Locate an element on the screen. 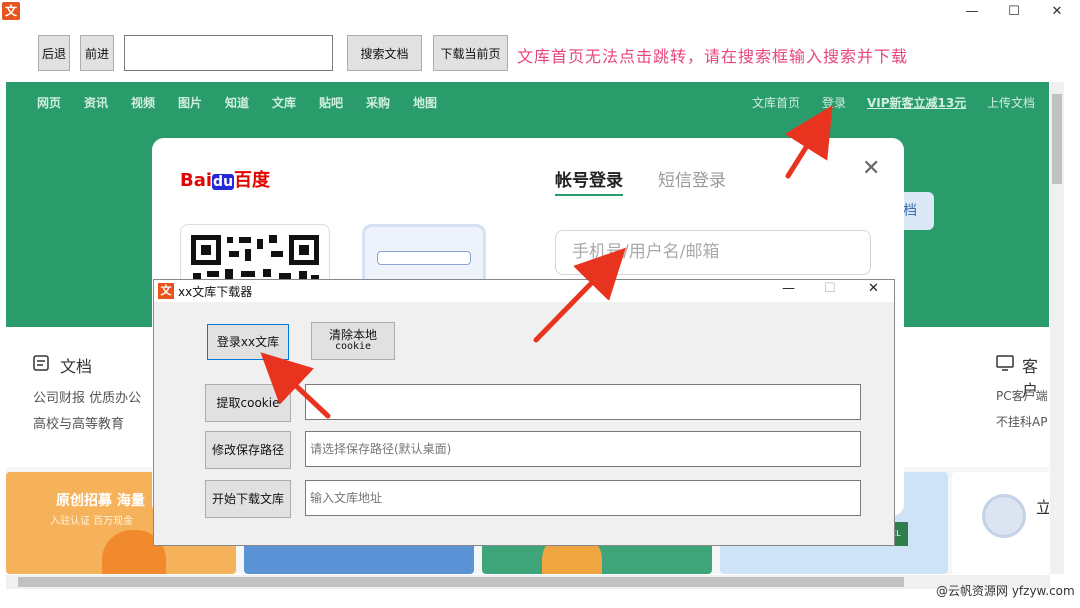  client-icon is located at coordinates (1005, 363).